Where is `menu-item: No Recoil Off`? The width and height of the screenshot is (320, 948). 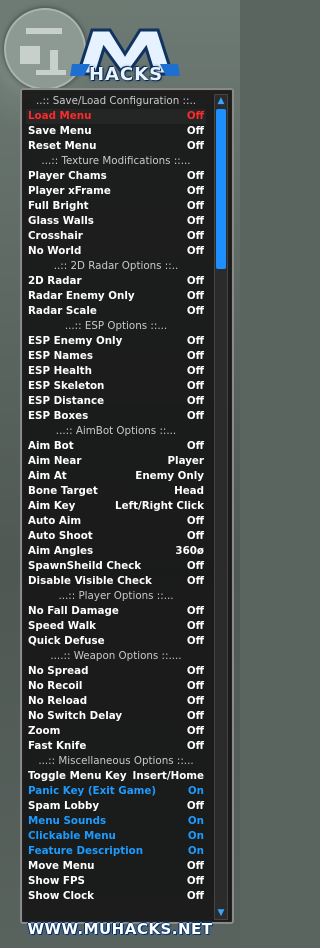
menu-item: No Recoil Off is located at coordinates (116, 686).